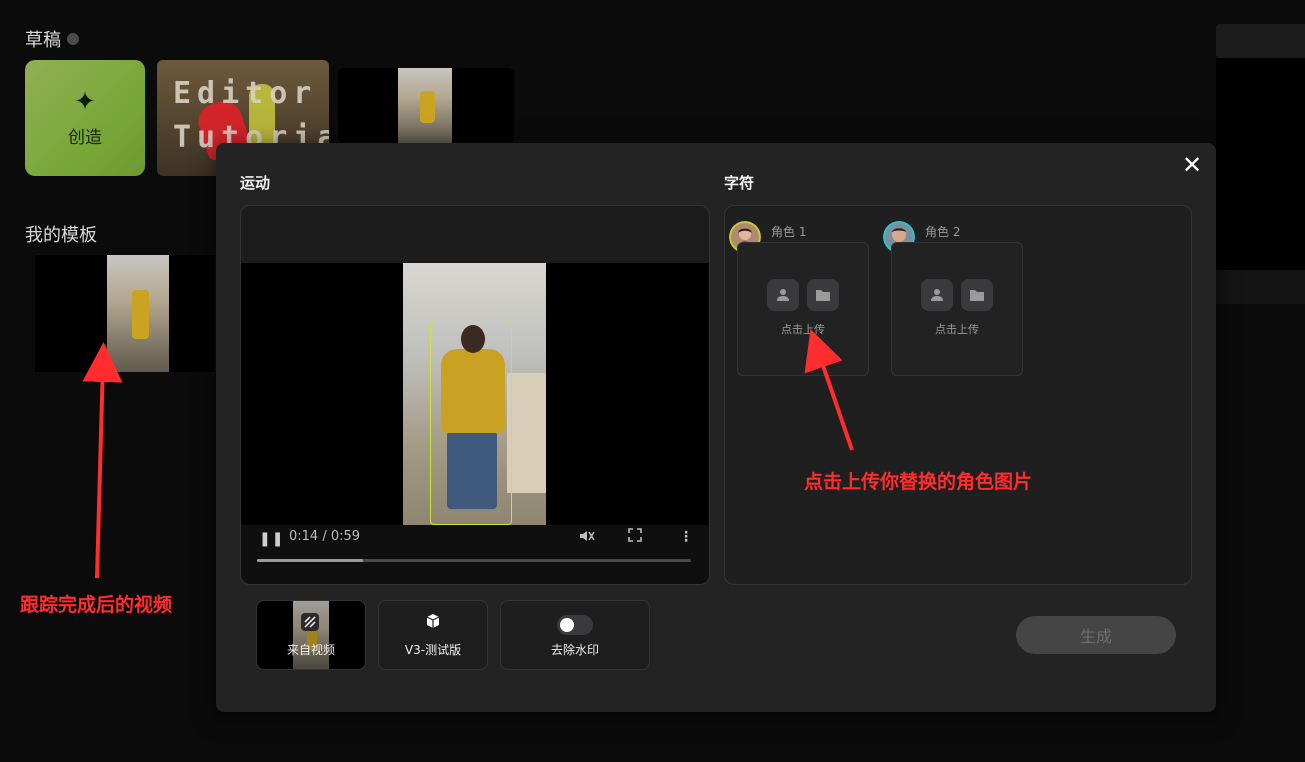 This screenshot has width=1305, height=762. Describe the element at coordinates (829, 390) in the screenshot. I see `arrow-right` at that location.